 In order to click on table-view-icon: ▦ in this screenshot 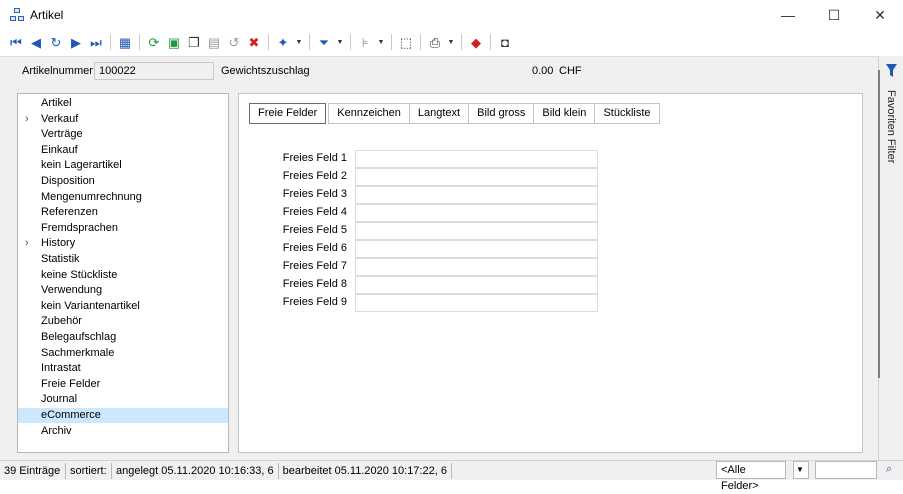, I will do `click(125, 42)`.